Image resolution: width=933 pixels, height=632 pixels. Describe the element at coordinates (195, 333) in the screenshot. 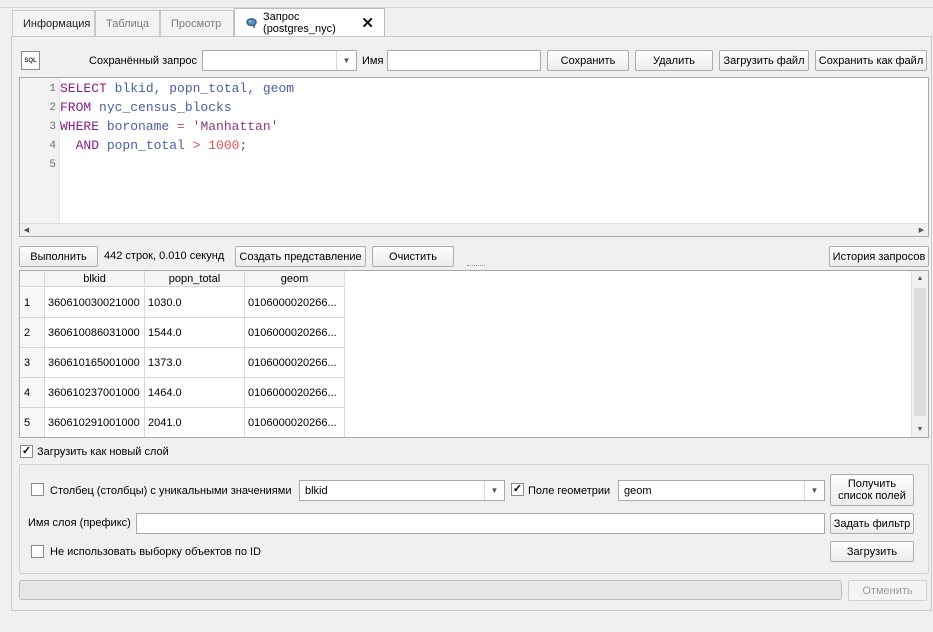

I see `table-cell: 1544.0` at that location.